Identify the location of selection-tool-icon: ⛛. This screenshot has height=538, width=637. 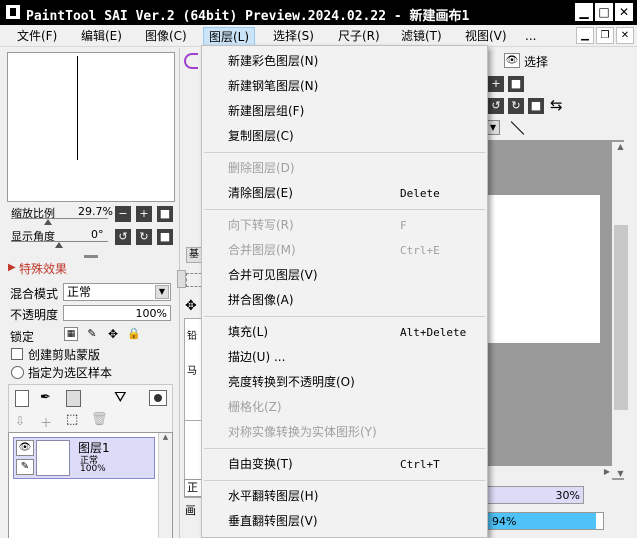
(120, 397).